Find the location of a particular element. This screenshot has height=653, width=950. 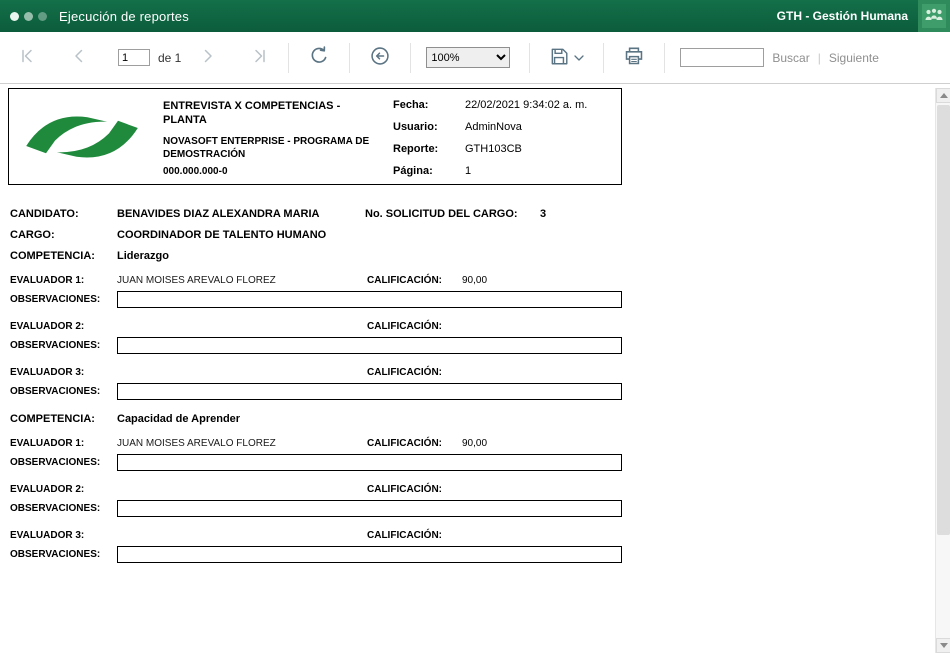

last-page-button is located at coordinates (260, 57).